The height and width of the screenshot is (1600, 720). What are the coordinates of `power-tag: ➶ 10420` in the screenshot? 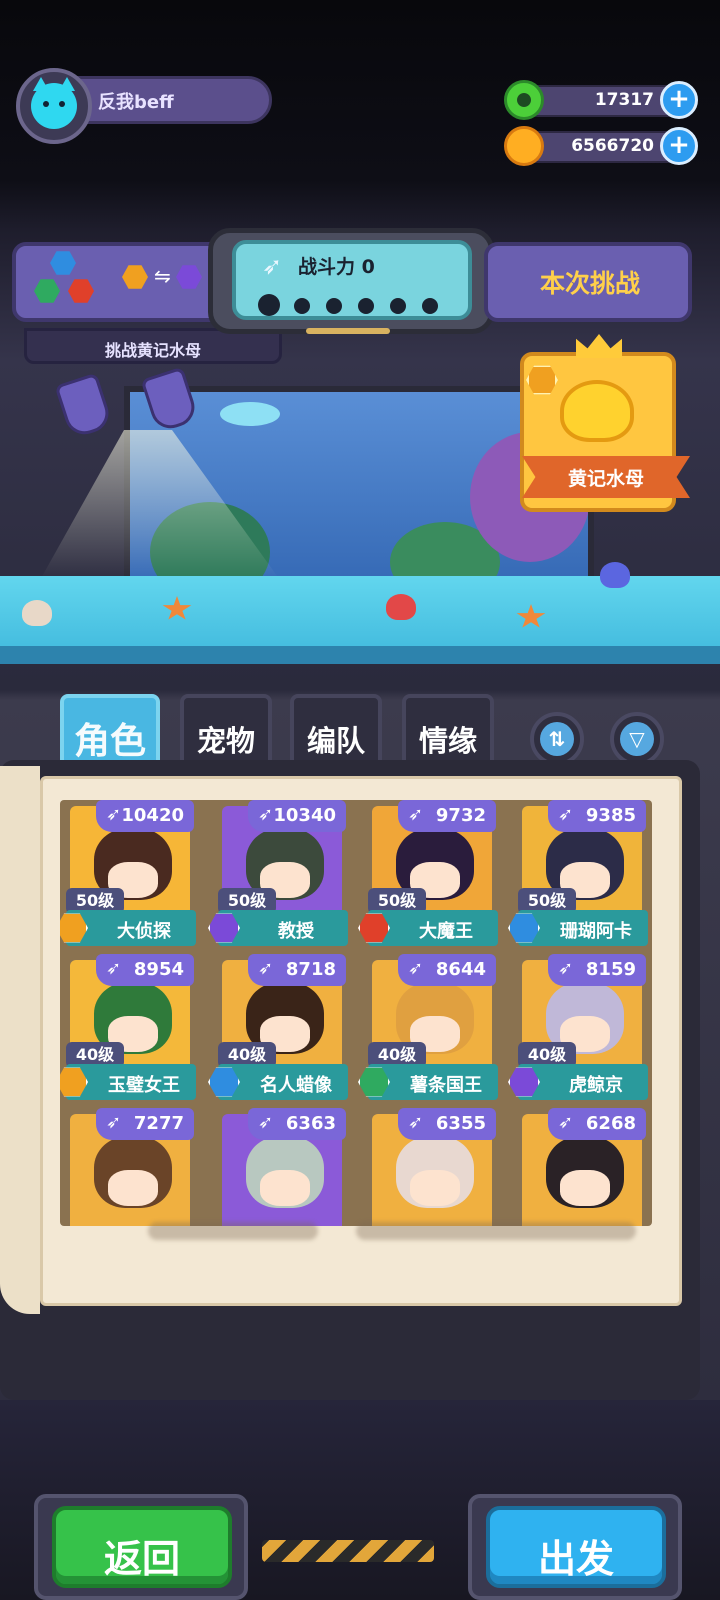 It's located at (145, 816).